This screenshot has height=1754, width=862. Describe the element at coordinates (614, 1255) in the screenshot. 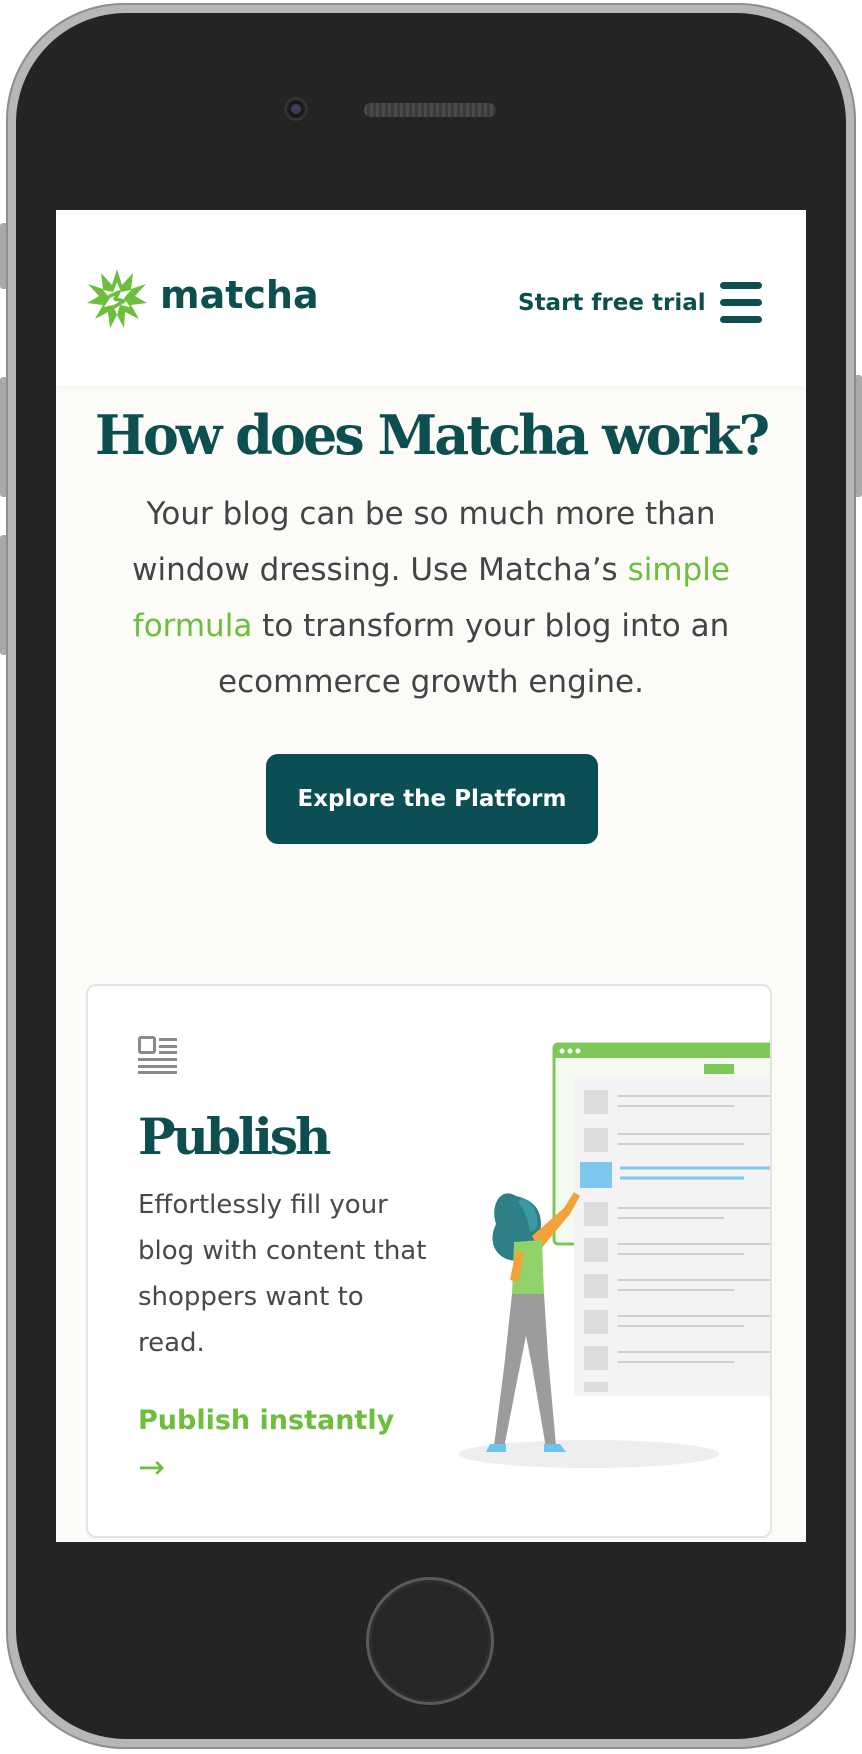

I see `woman-arranging-blog-posts-illustration` at that location.